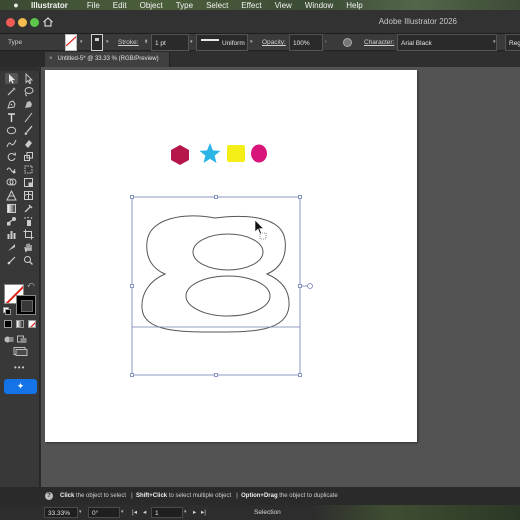  Describe the element at coordinates (11, 91) in the screenshot. I see `magic-wand-tool-icon` at that location.